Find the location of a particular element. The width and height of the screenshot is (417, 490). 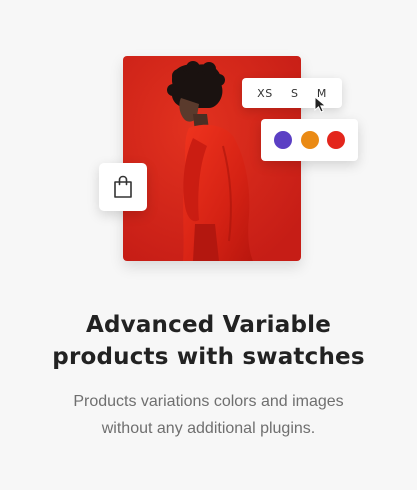

swatch-orange is located at coordinates (309, 140).